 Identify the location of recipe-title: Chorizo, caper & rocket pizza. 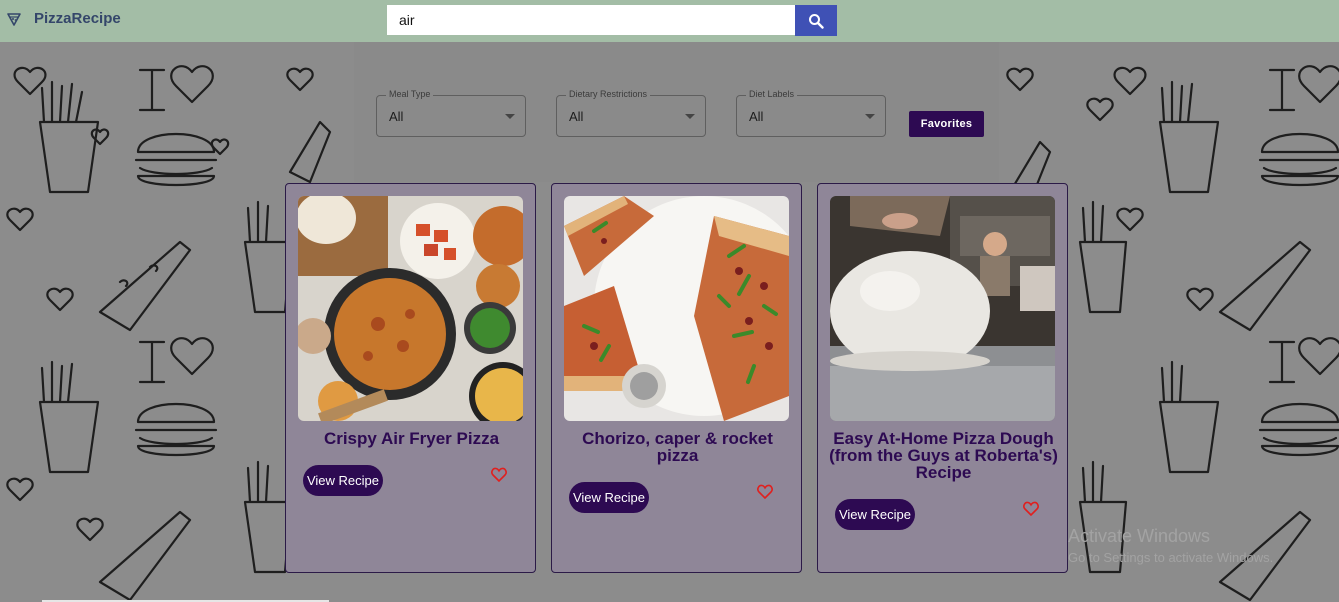
(677, 447).